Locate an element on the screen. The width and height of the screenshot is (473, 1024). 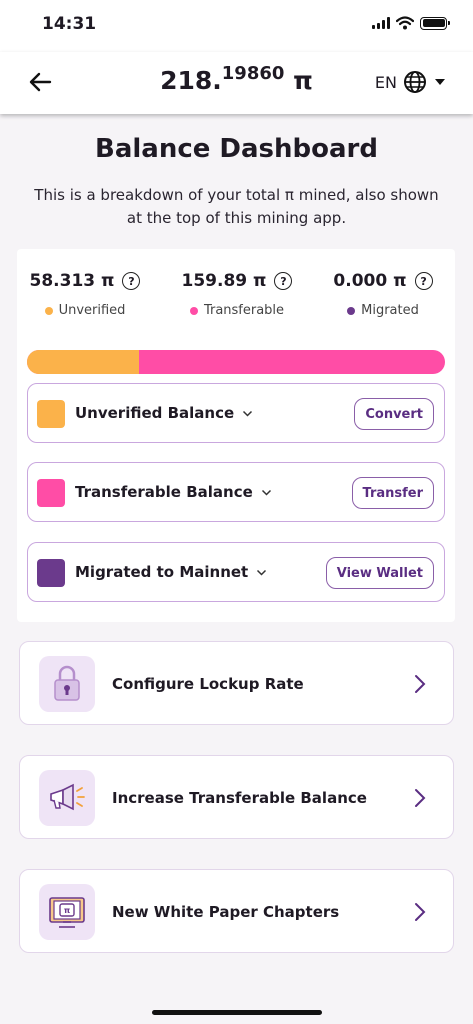
page-title: Balance Dashboard is located at coordinates (236, 149).